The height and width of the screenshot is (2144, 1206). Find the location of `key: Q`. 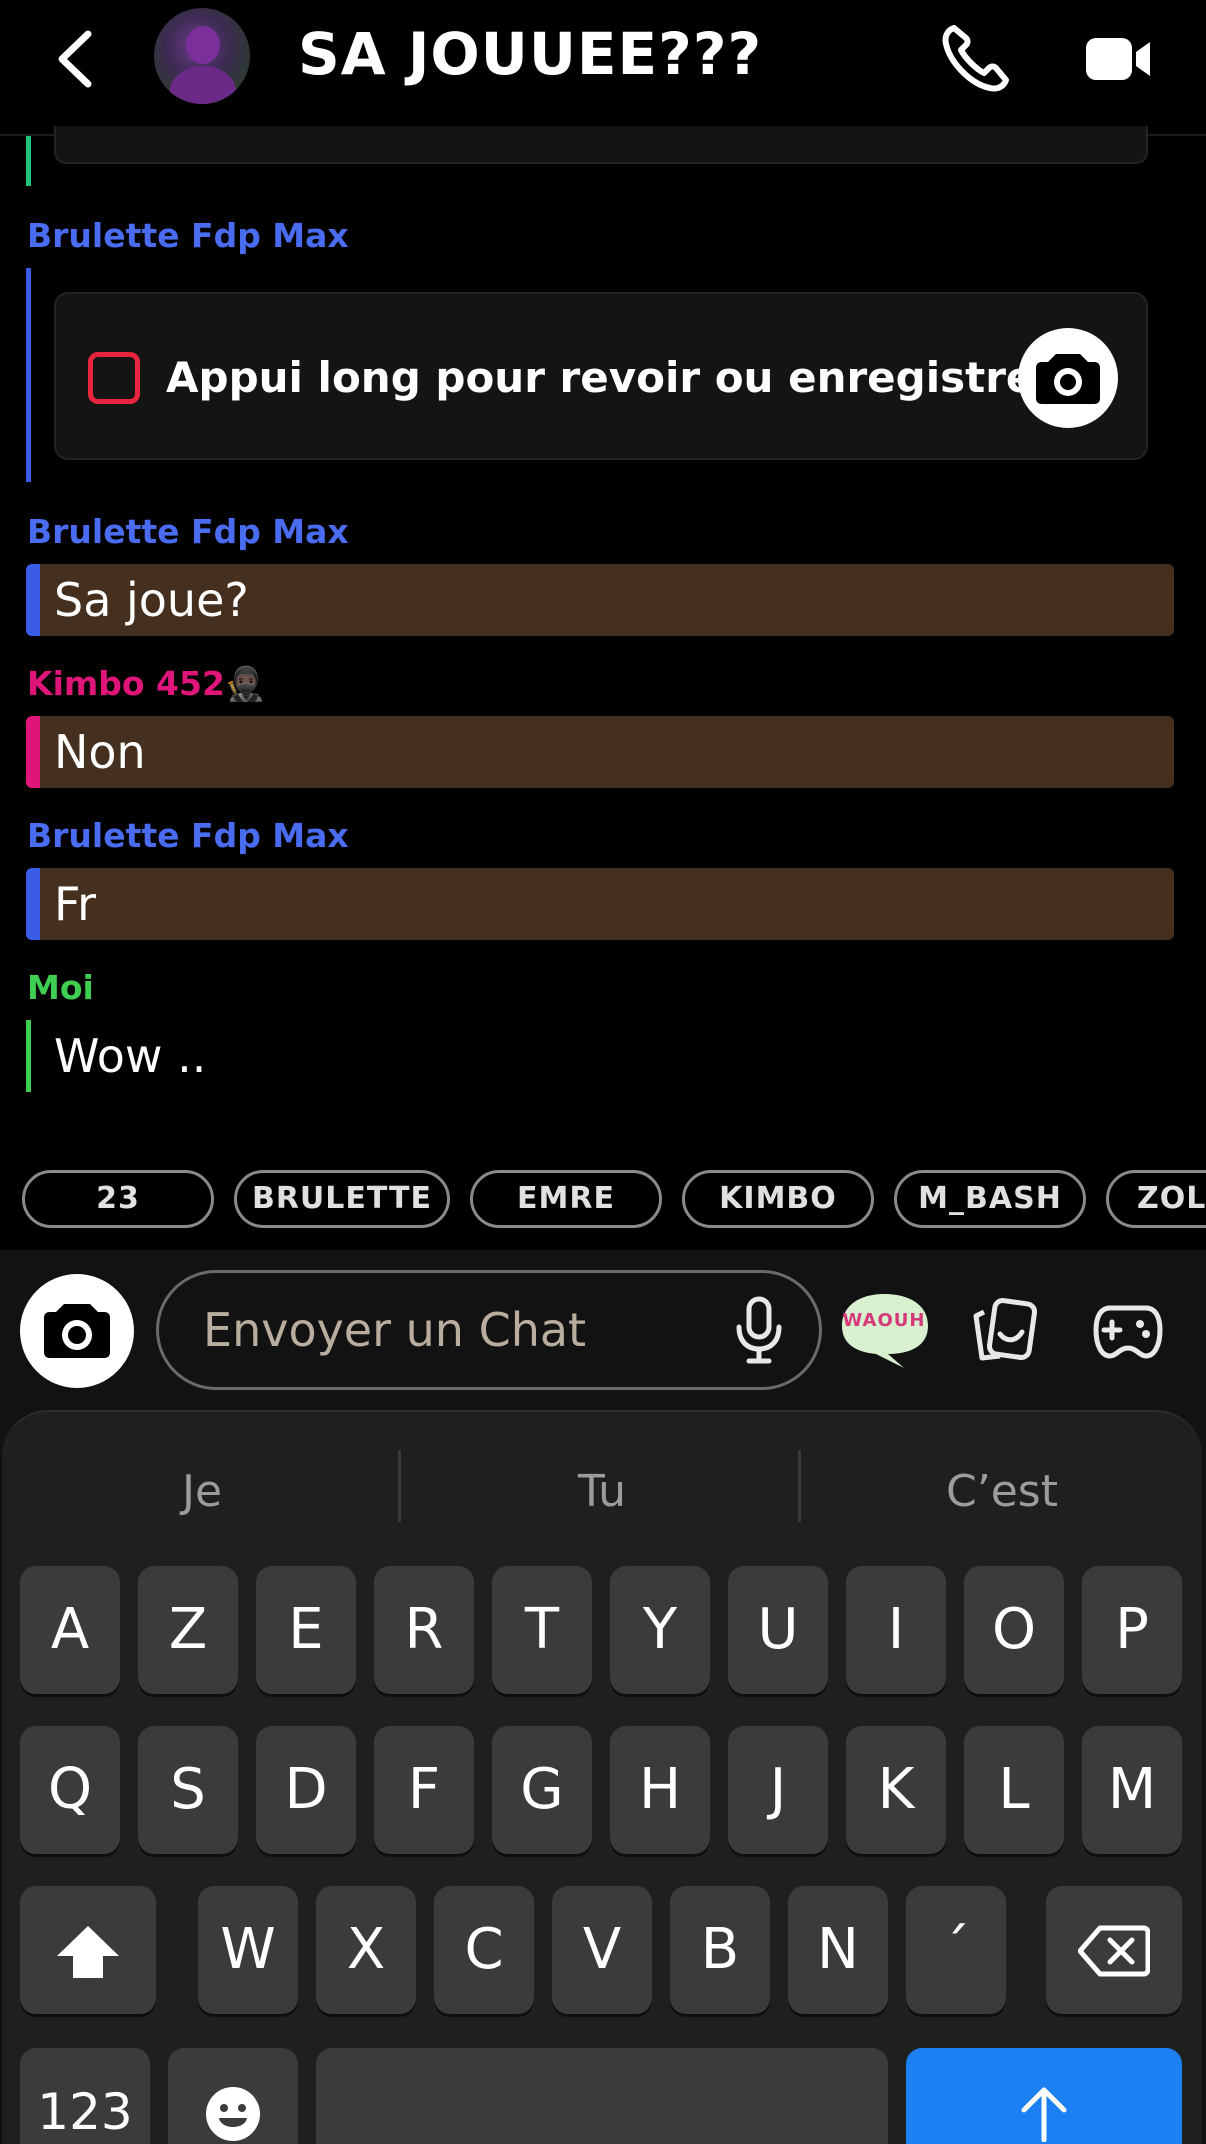

key: Q is located at coordinates (70, 1790).